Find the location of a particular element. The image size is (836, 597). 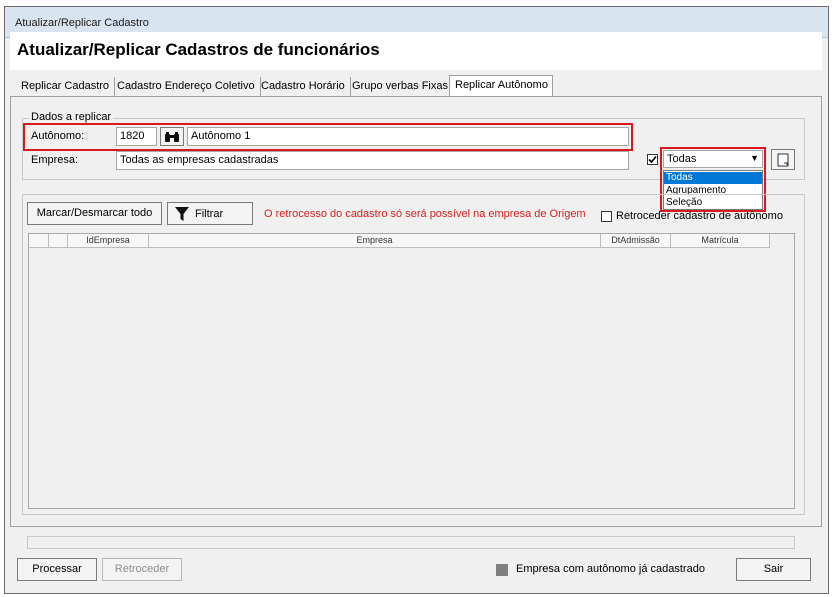

autonomo-label: Autônomo: is located at coordinates (58, 136).